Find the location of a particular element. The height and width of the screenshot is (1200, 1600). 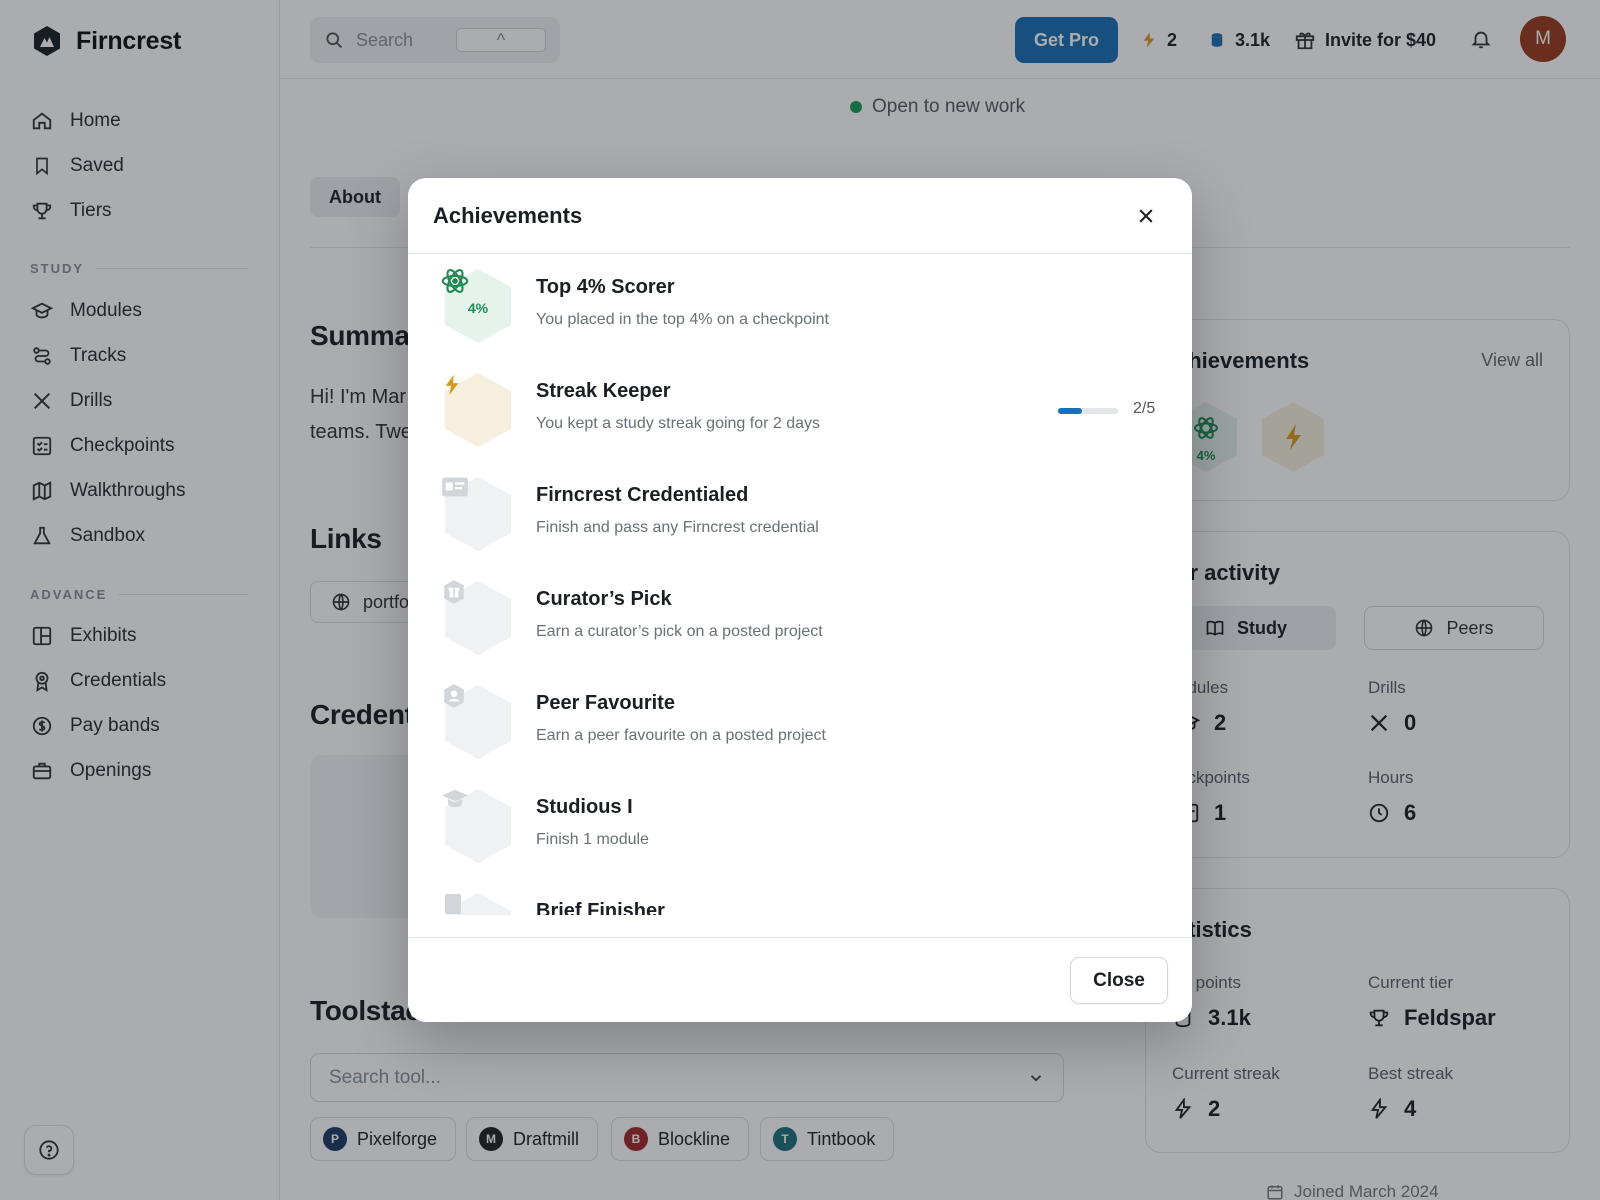

badge-label: 4% is located at coordinates (478, 308).